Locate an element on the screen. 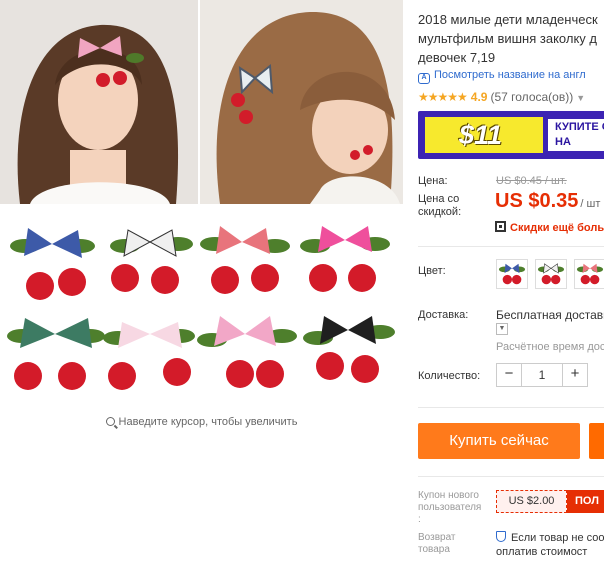 The width and height of the screenshot is (604, 561). discount-price: US $0.35/ шт is located at coordinates (547, 201).